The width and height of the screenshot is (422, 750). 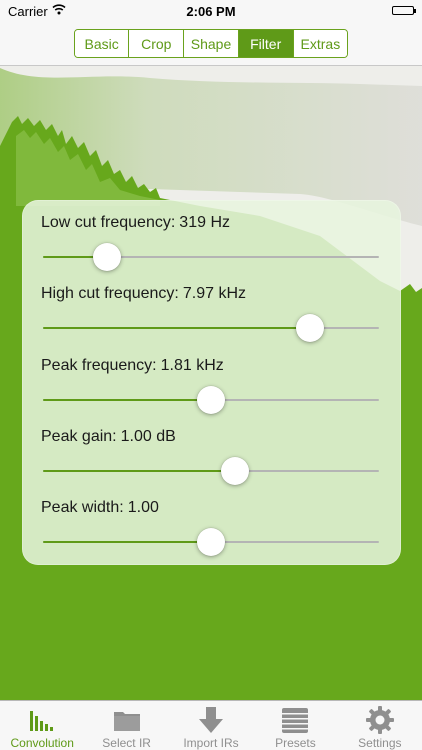 What do you see at coordinates (211, 236) in the screenshot?
I see `low-cut-setting: Low cut frequency: 319 Hz` at bounding box center [211, 236].